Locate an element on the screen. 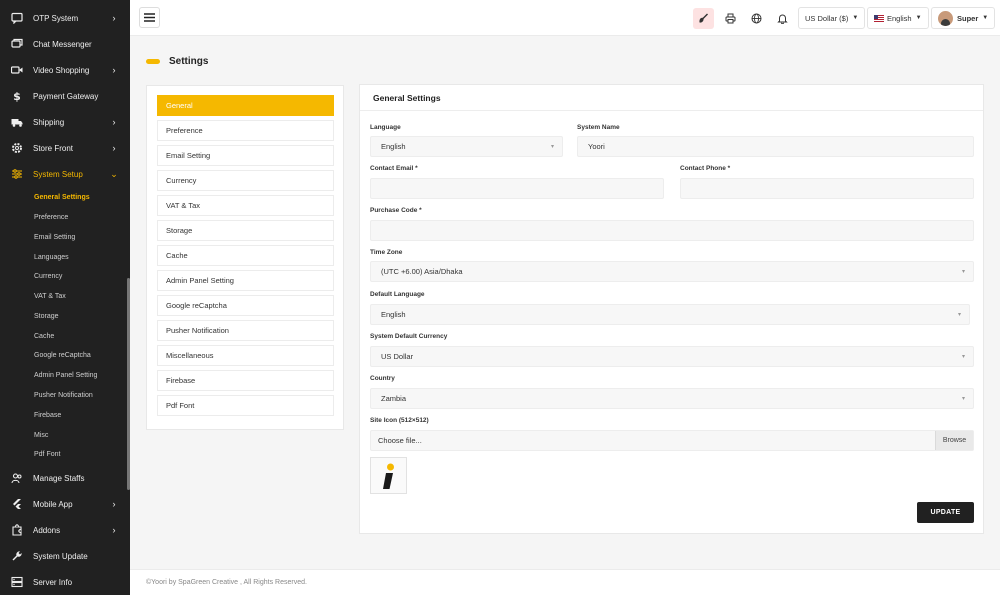 This screenshot has height=595, width=1000. sidebar-item-store-front: Store Front › is located at coordinates (65, 148).